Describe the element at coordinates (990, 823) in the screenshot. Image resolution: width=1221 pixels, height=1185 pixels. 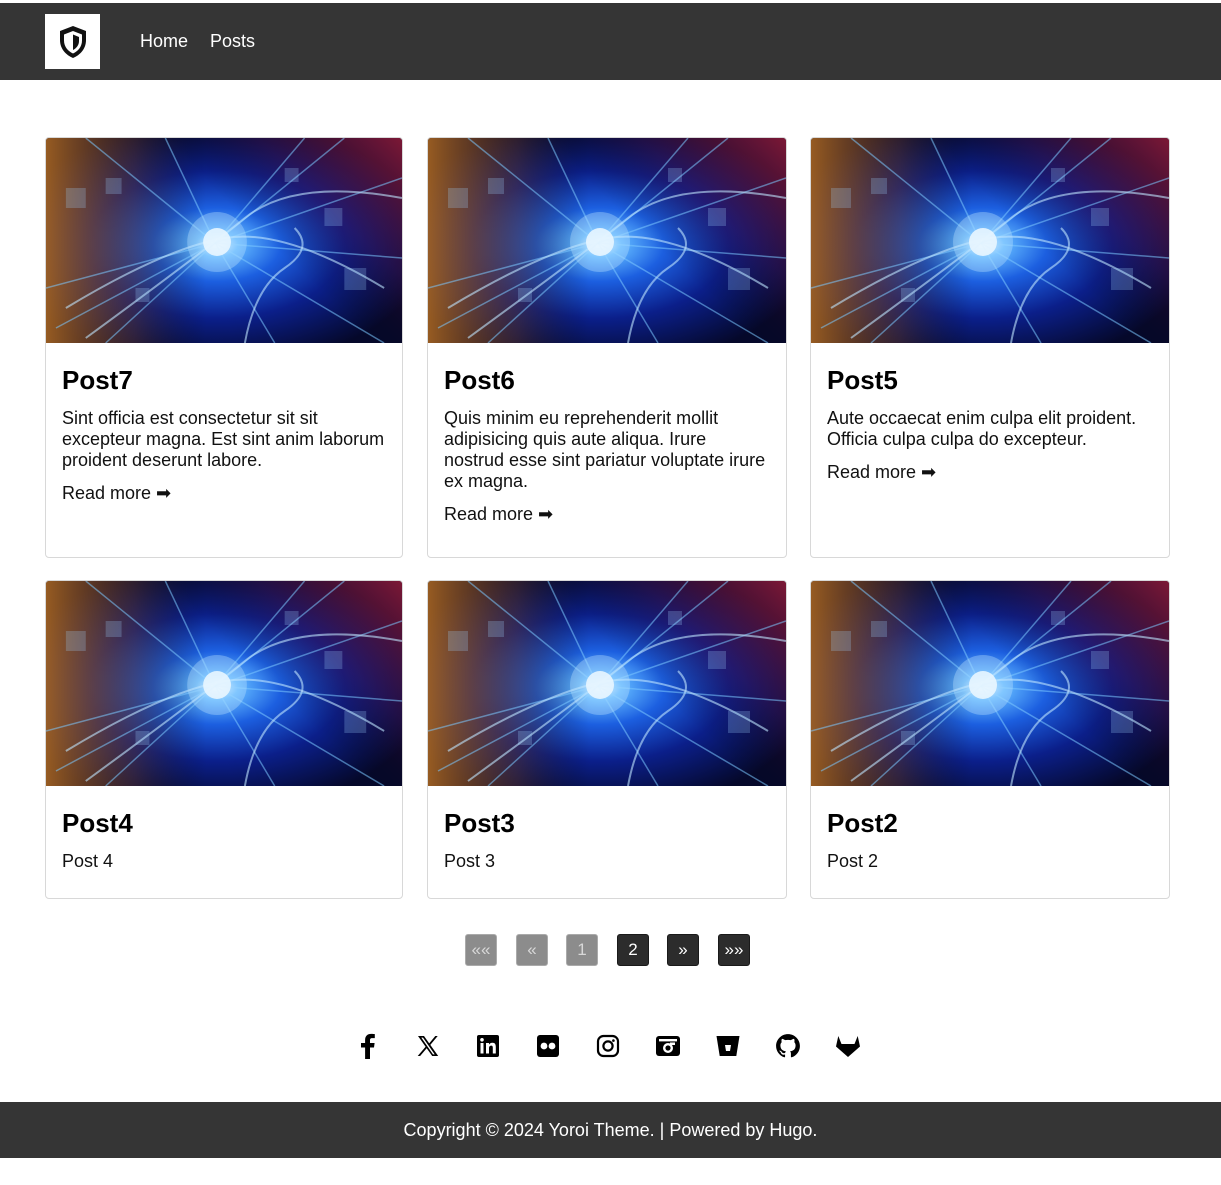
I see `post-title: Post2` at that location.